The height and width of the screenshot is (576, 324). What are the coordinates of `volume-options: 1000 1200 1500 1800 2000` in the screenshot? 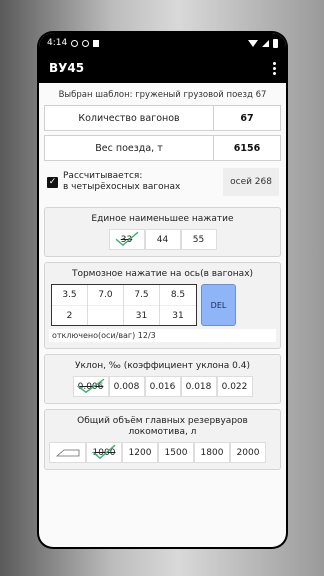 It's located at (162, 452).